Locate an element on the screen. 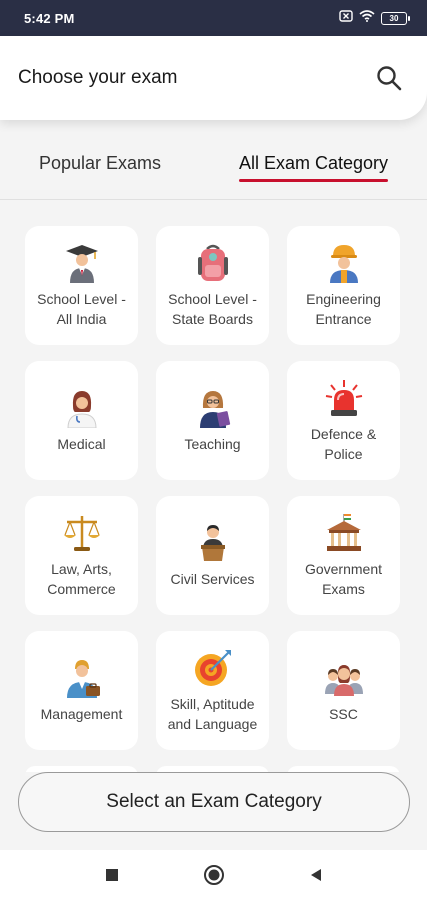  status-time: 5:42 PM is located at coordinates (49, 18).